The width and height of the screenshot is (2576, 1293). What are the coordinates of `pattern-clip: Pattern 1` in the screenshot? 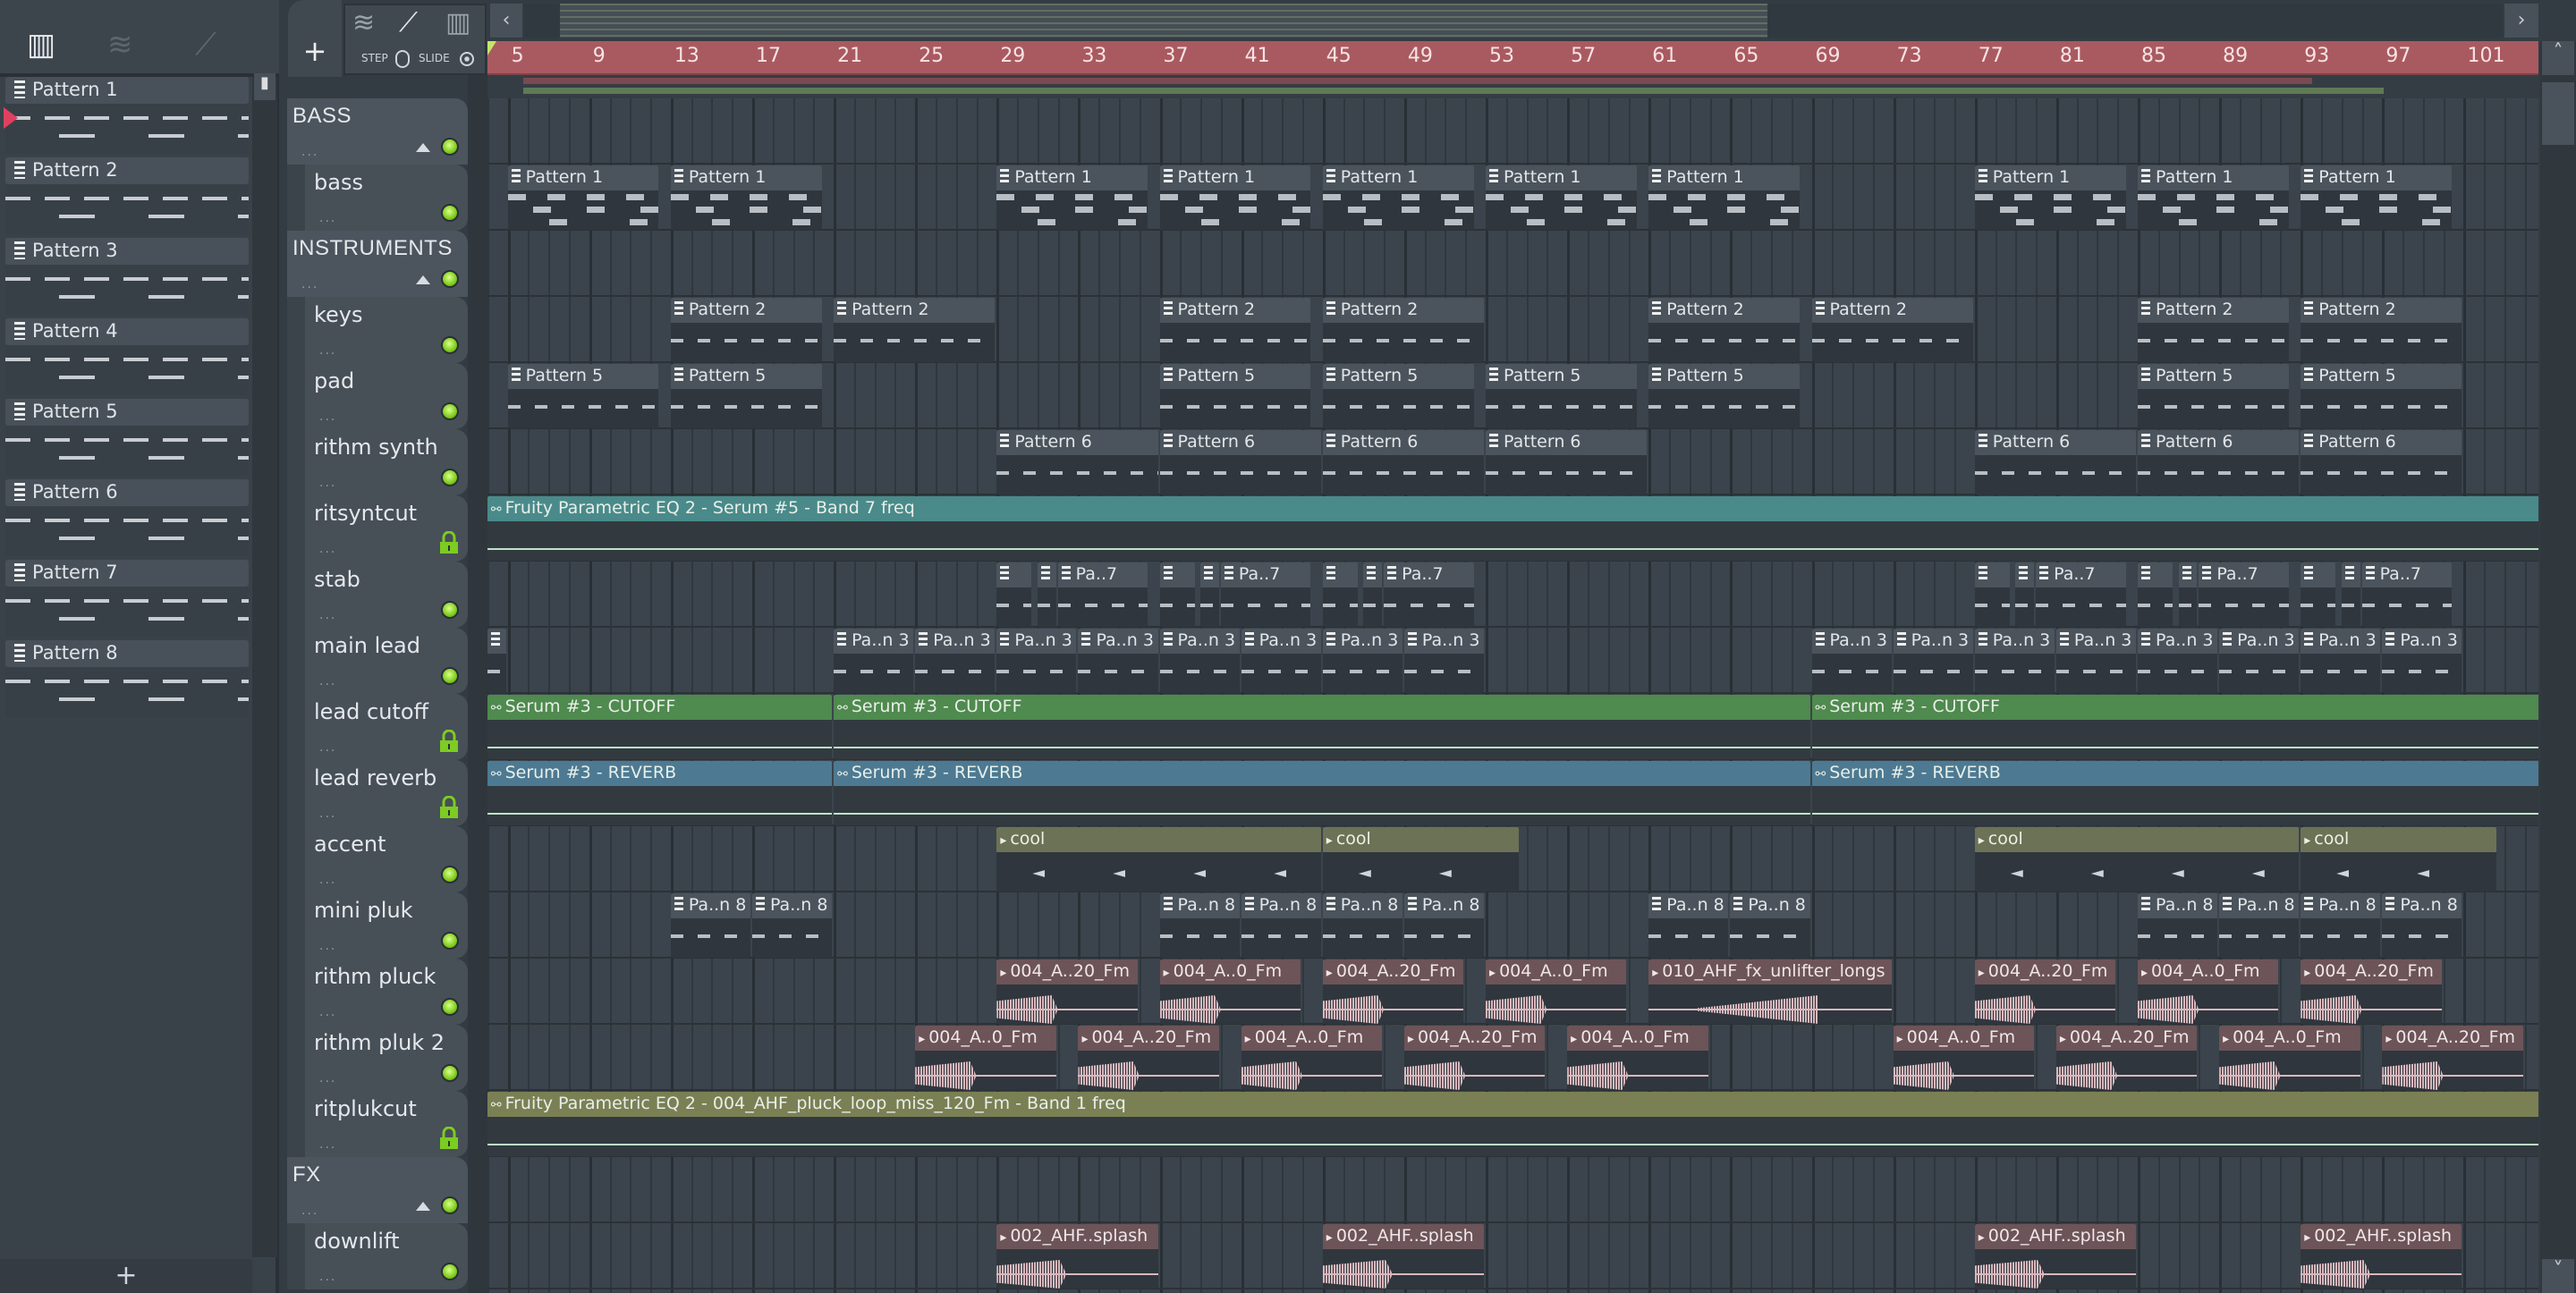 It's located at (1724, 198).